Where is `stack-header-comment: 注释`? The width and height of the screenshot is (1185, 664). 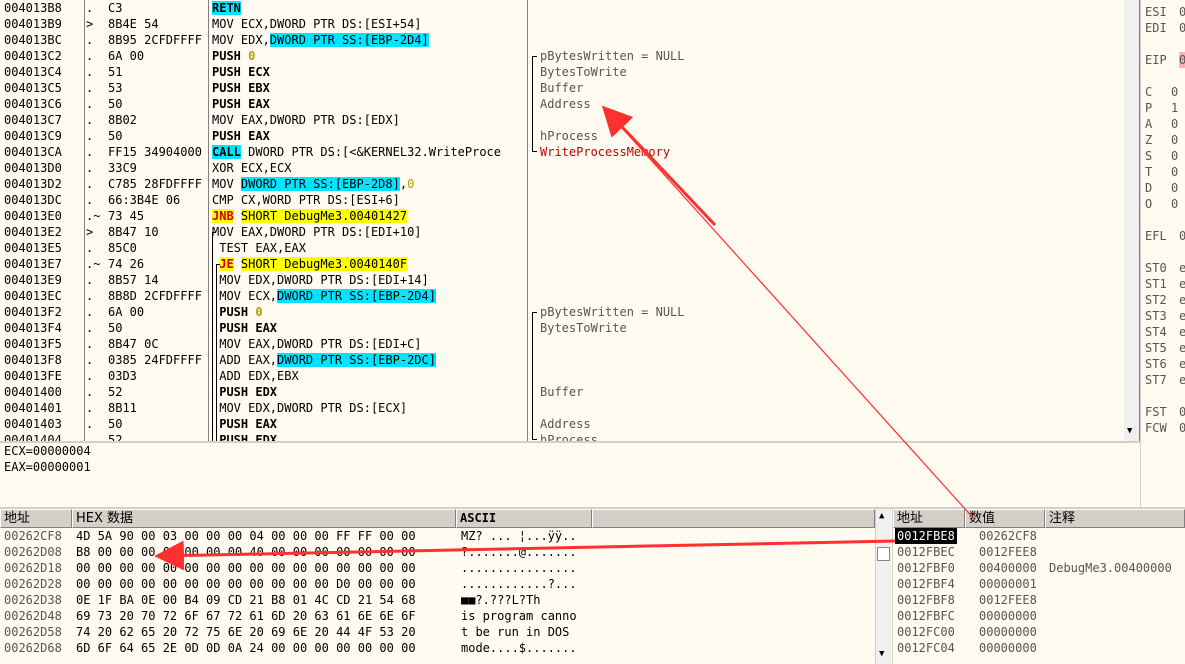
stack-header-comment: 注释 is located at coordinates (1115, 518).